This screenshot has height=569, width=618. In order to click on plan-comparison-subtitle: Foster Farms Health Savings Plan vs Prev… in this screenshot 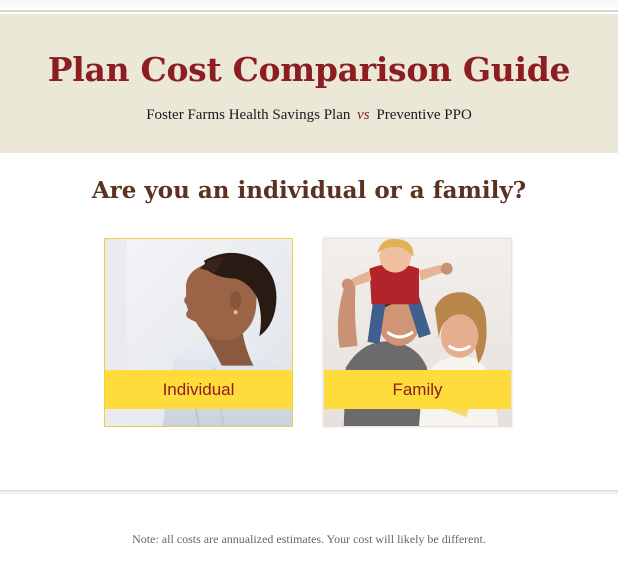, I will do `click(309, 115)`.